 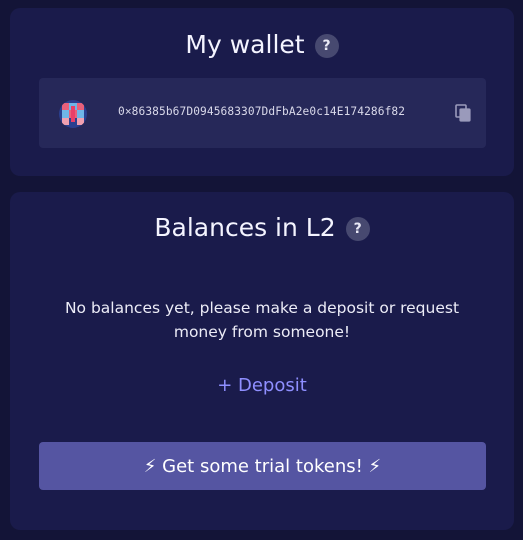 I want to click on deposit-link: + Deposit, so click(x=262, y=385).